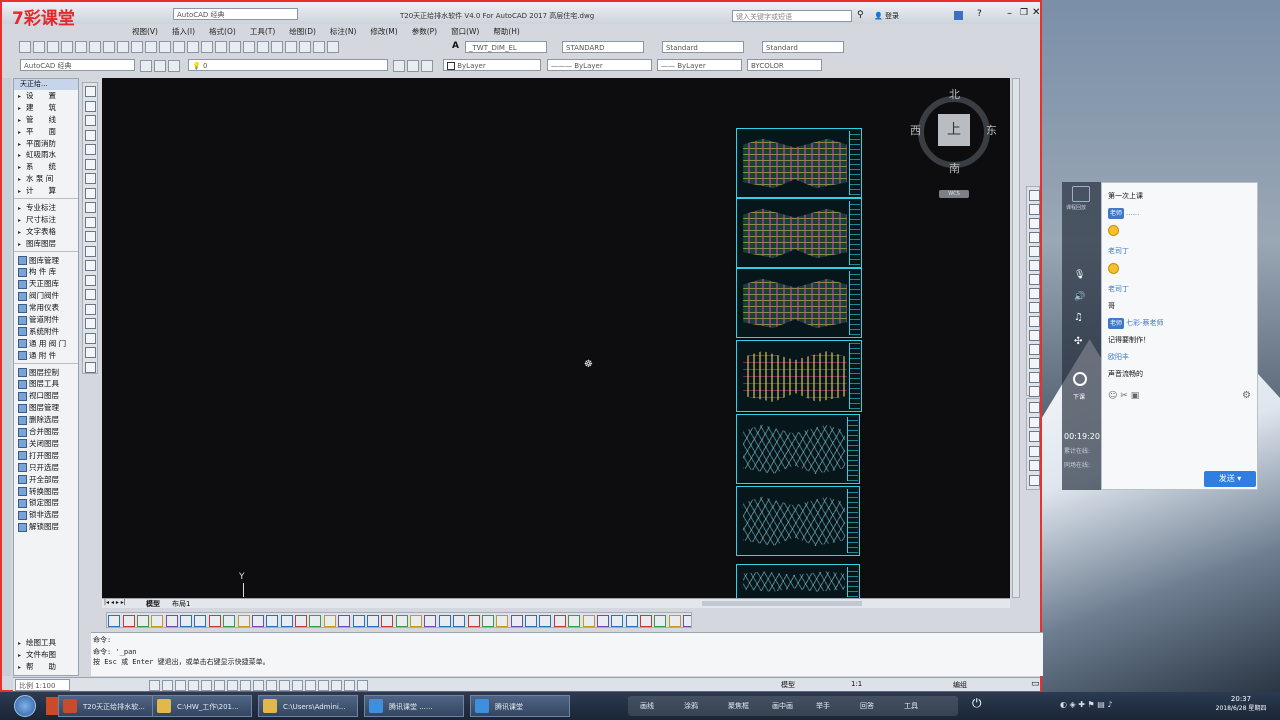 The image size is (1280, 720). Describe the element at coordinates (165, 47) in the screenshot. I see `undo-icon` at that location.